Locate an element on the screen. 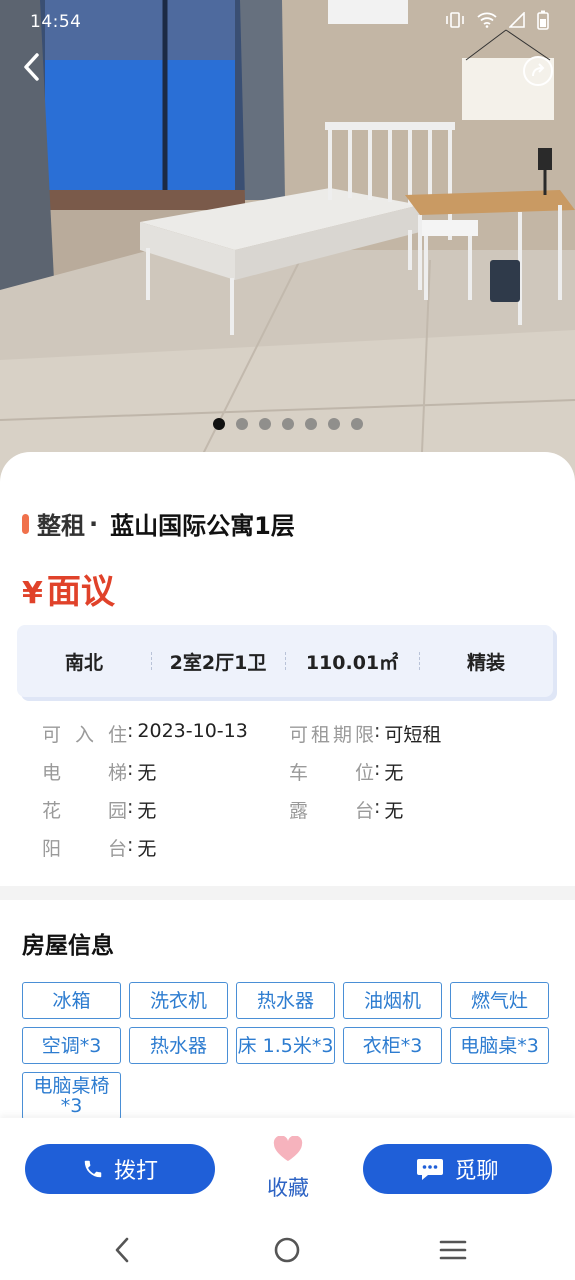 The height and width of the screenshot is (1280, 575). action-bar: 拨打 收藏 觅聊 is located at coordinates (287, 1168).